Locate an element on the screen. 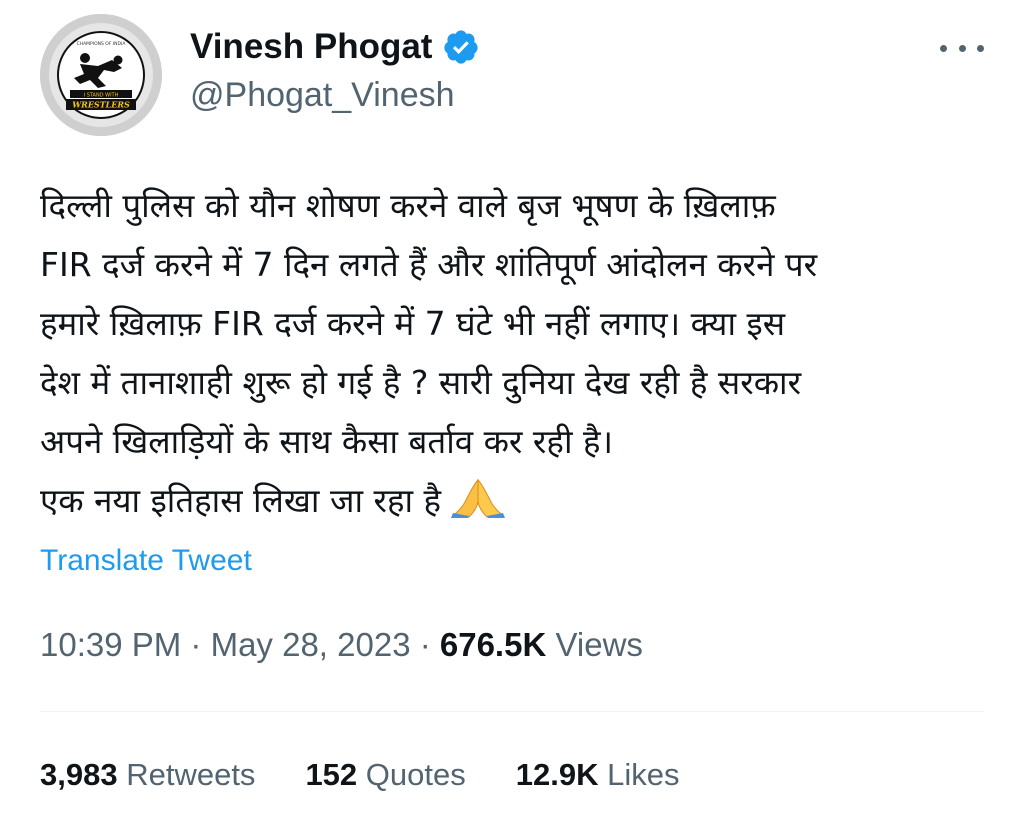  author-name-row: Vinesh Phogat is located at coordinates (335, 47).